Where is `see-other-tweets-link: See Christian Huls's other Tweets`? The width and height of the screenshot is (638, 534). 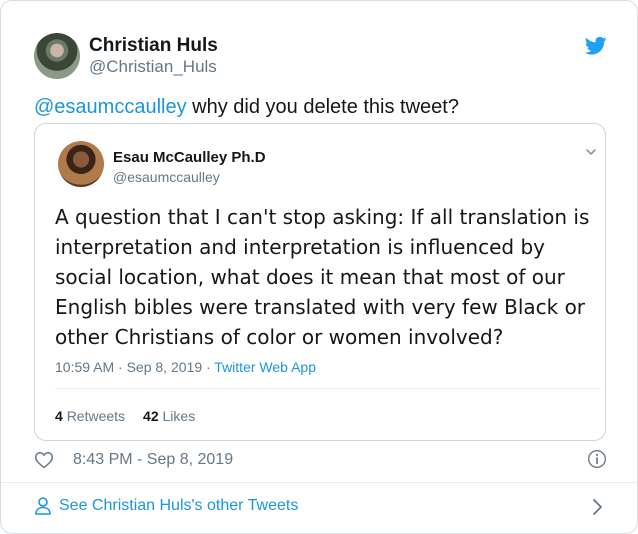
see-other-tweets-link: See Christian Huls's other Tweets is located at coordinates (178, 506).